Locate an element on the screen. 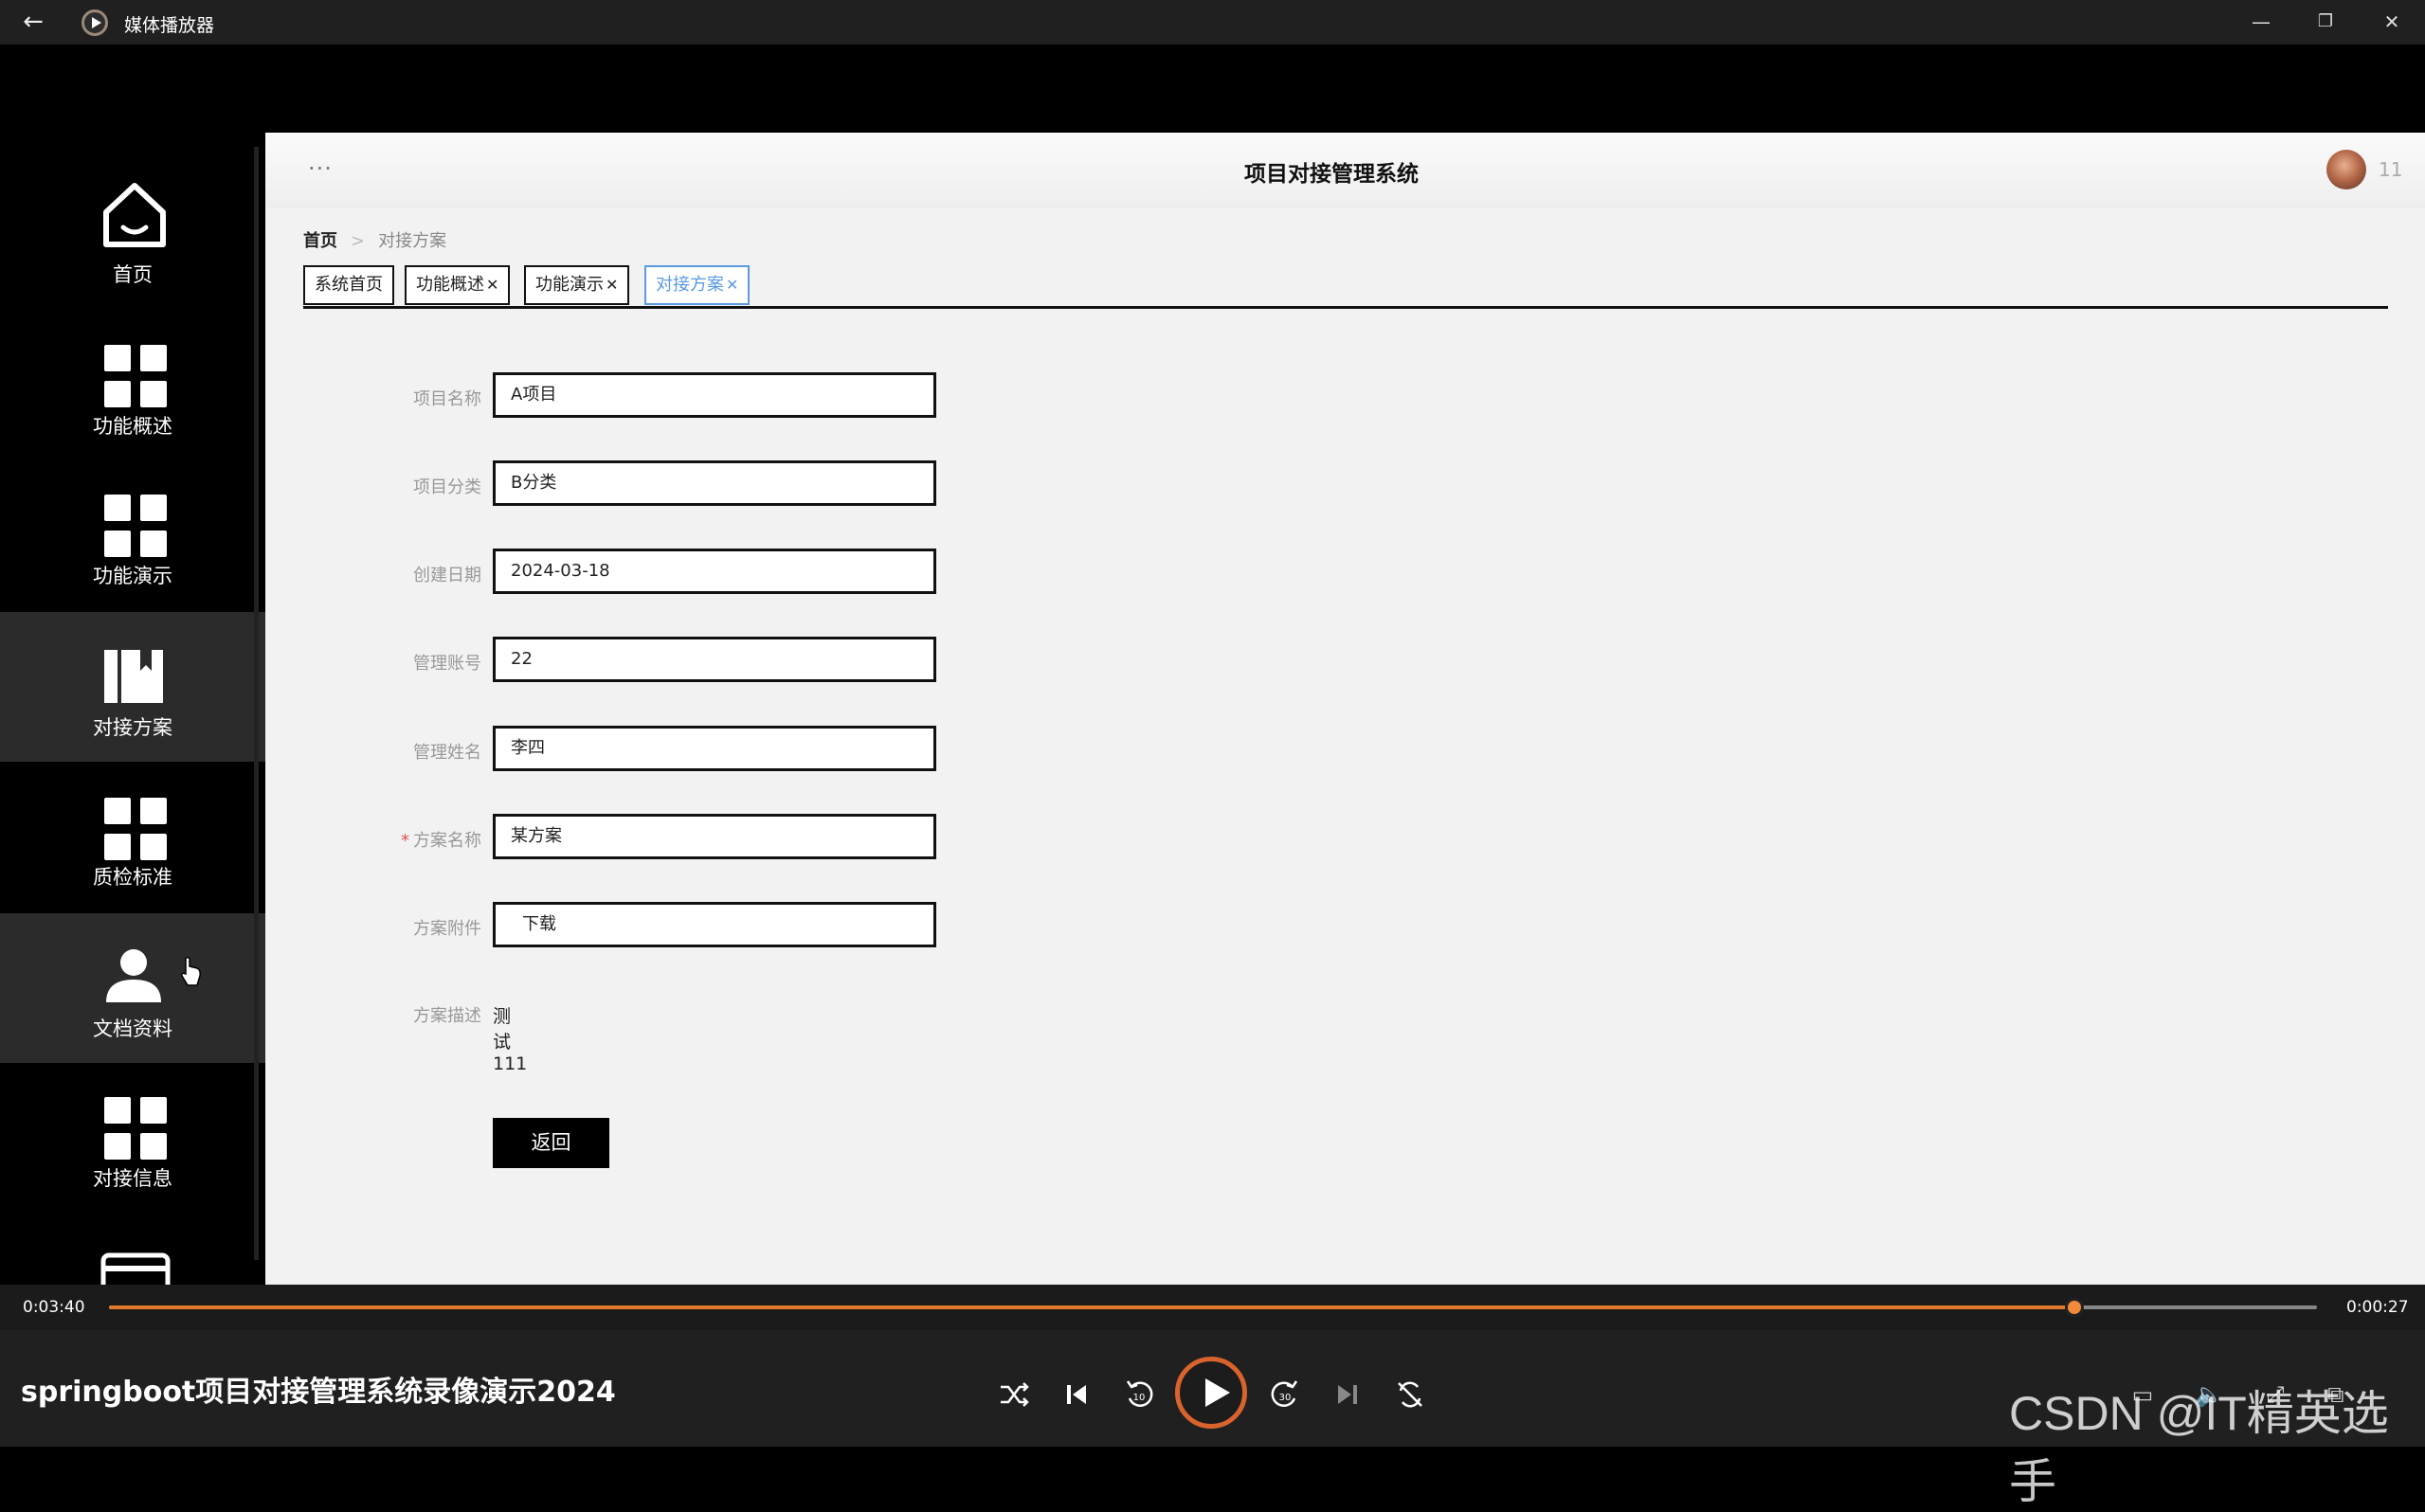 Image resolution: width=2425 pixels, height=1512 pixels. progress-row: 0:03:40 0:00:27 is located at coordinates (1212, 1307).